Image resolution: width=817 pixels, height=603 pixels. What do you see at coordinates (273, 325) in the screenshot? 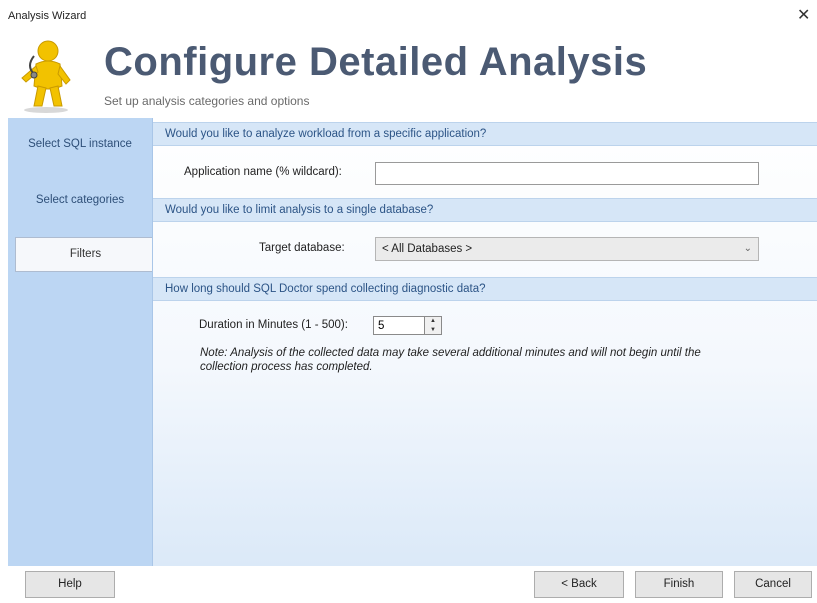
I see `duration-label: Duration in Minutes (1 - 500):` at bounding box center [273, 325].